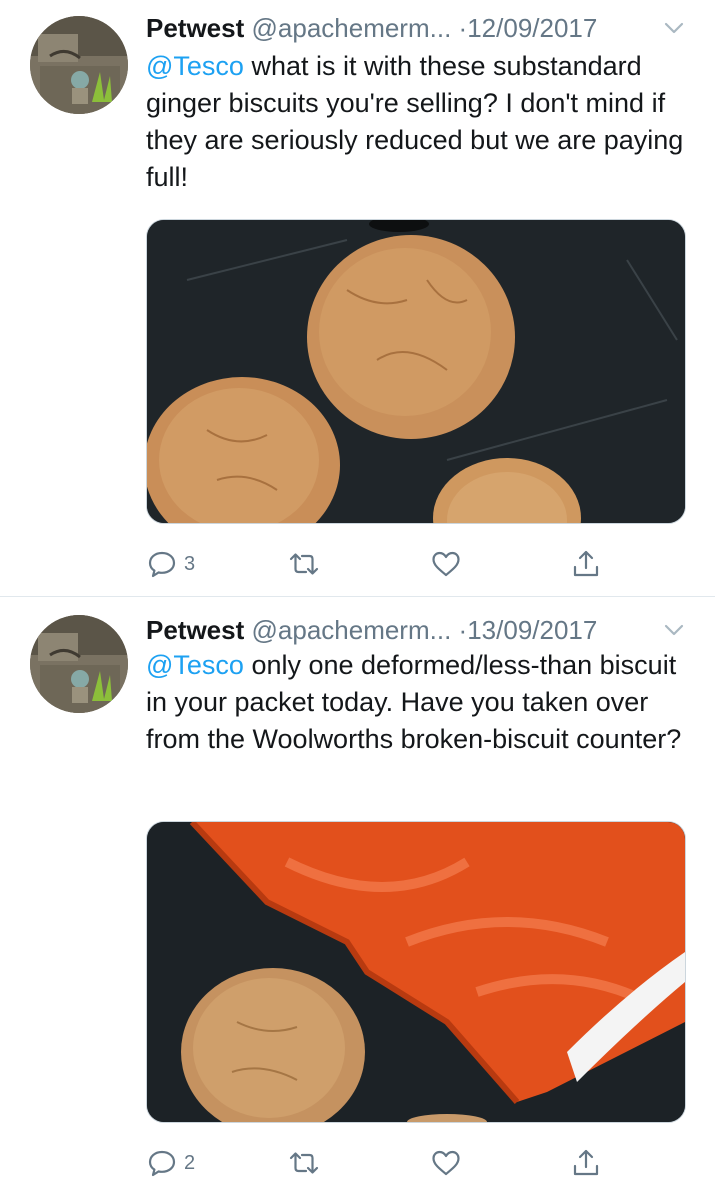  I want to click on tweet-date: 12/09/2017, so click(532, 28).